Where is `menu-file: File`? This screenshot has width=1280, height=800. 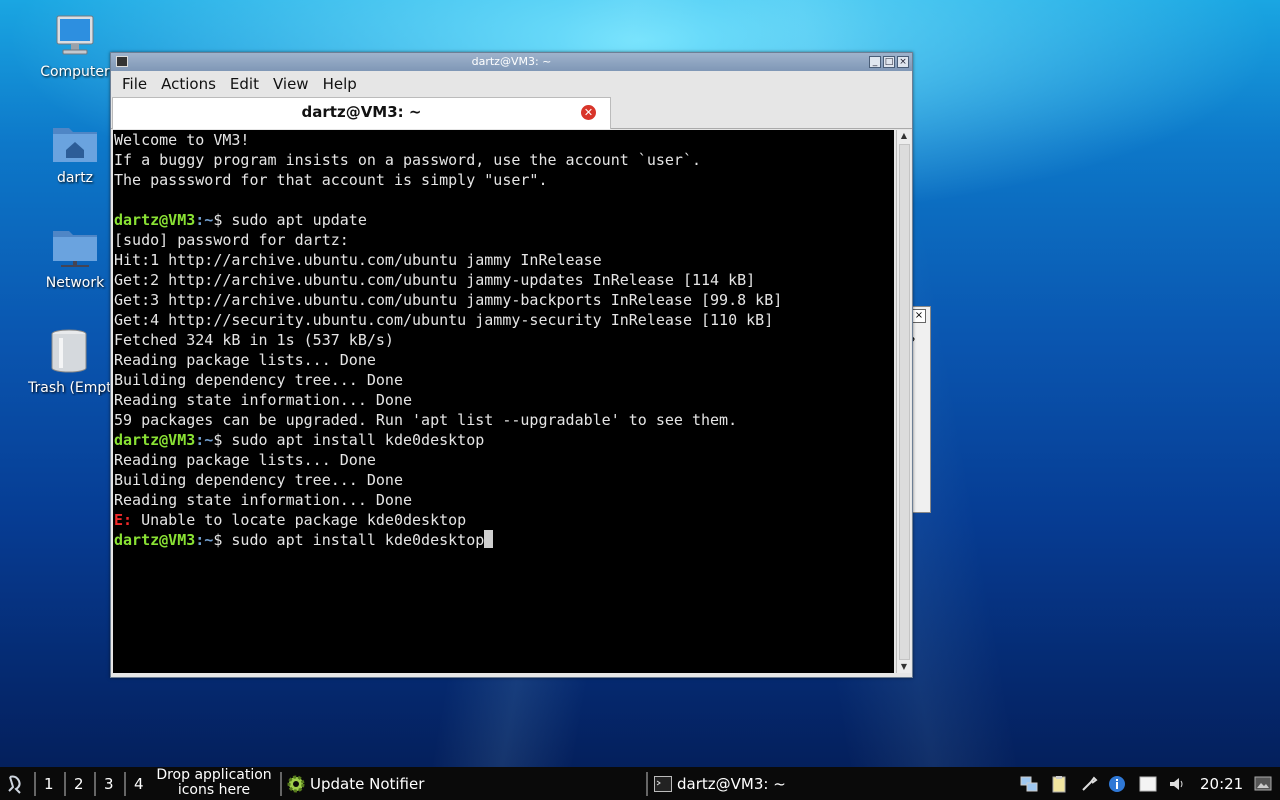 menu-file: File is located at coordinates (134, 84).